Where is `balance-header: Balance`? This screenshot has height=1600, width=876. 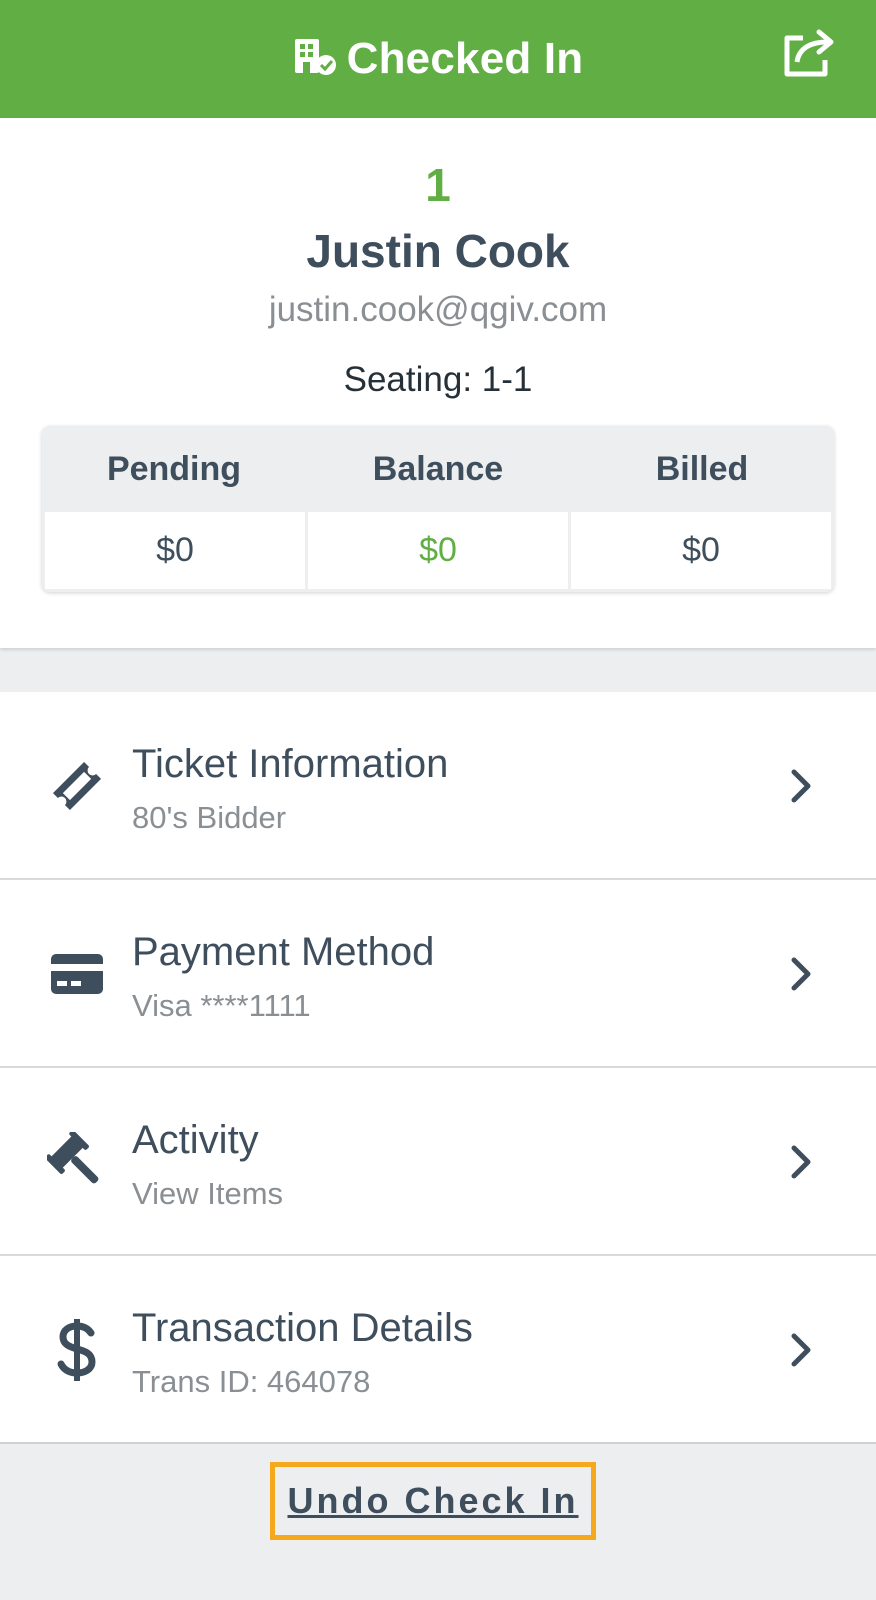 balance-header: Balance is located at coordinates (438, 468).